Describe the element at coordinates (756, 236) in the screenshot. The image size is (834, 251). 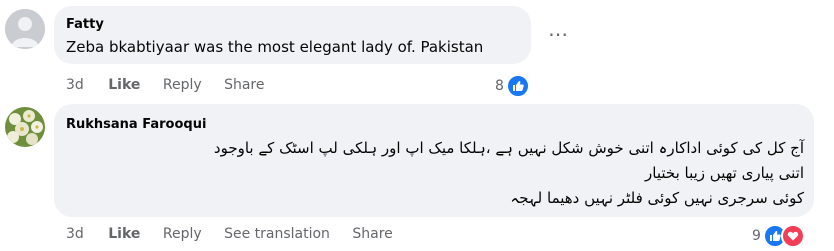
I see `reaction-count: 9` at that location.